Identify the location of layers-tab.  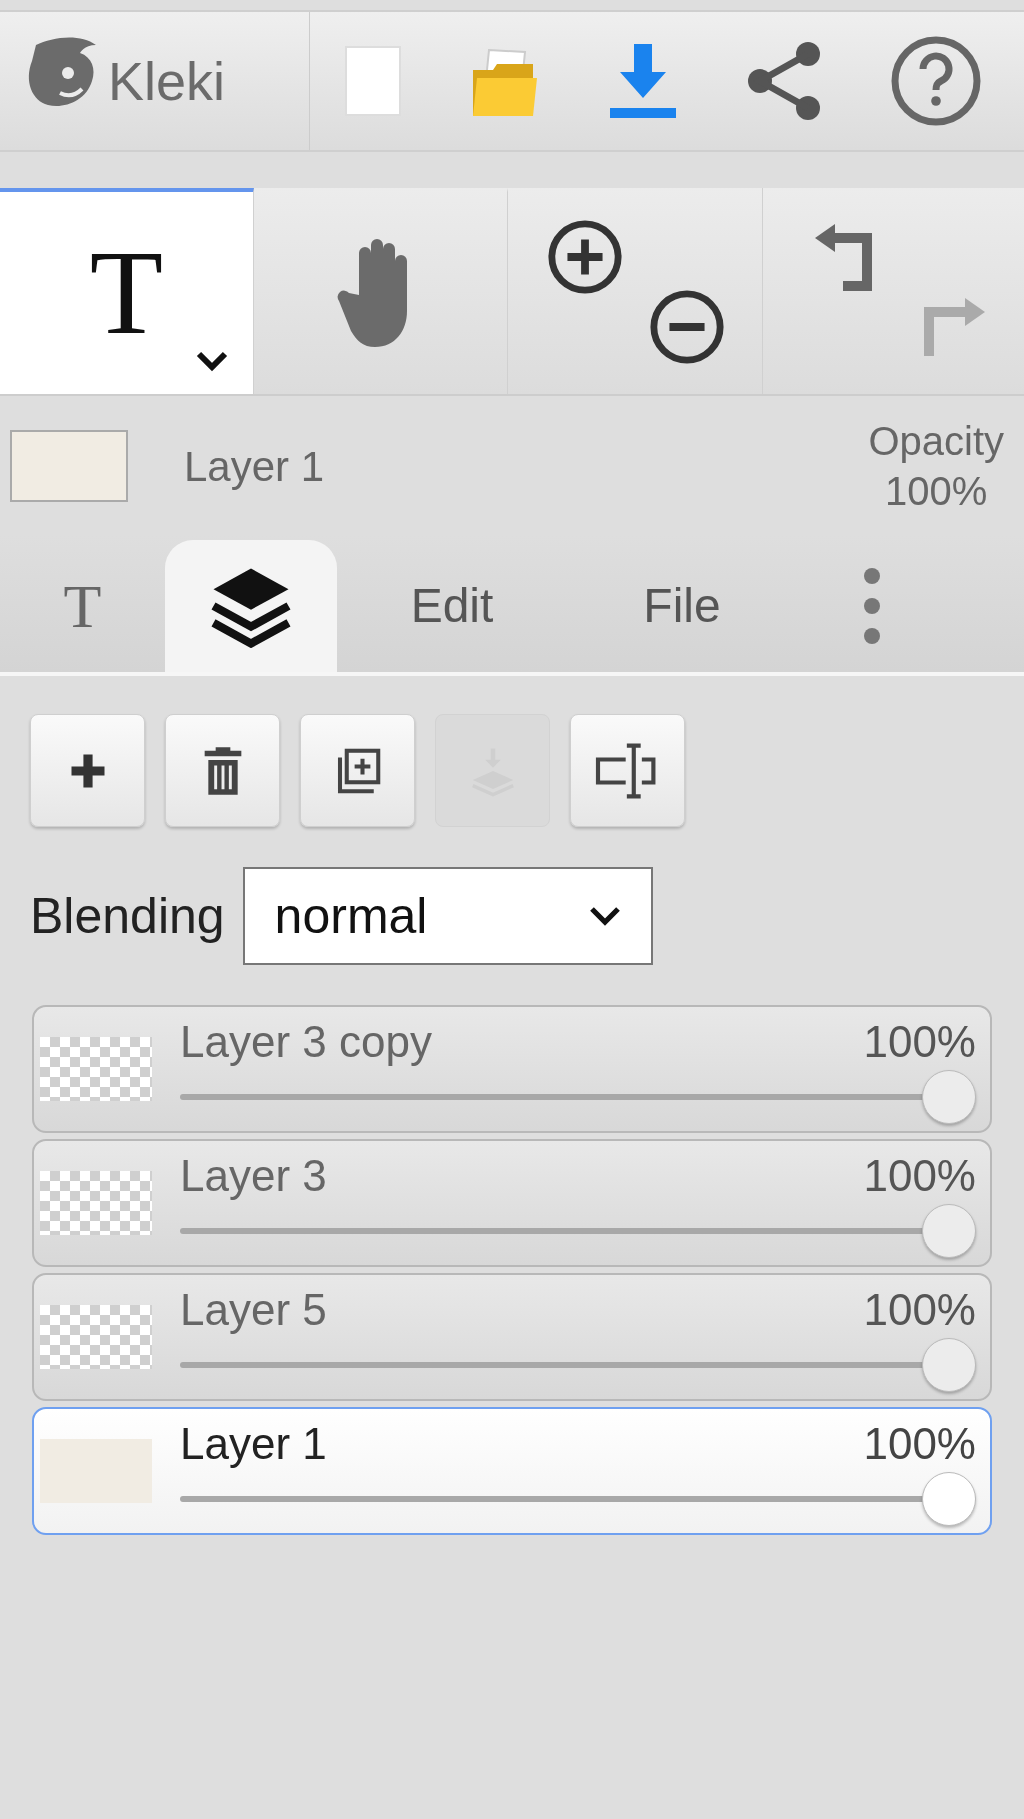
(251, 606).